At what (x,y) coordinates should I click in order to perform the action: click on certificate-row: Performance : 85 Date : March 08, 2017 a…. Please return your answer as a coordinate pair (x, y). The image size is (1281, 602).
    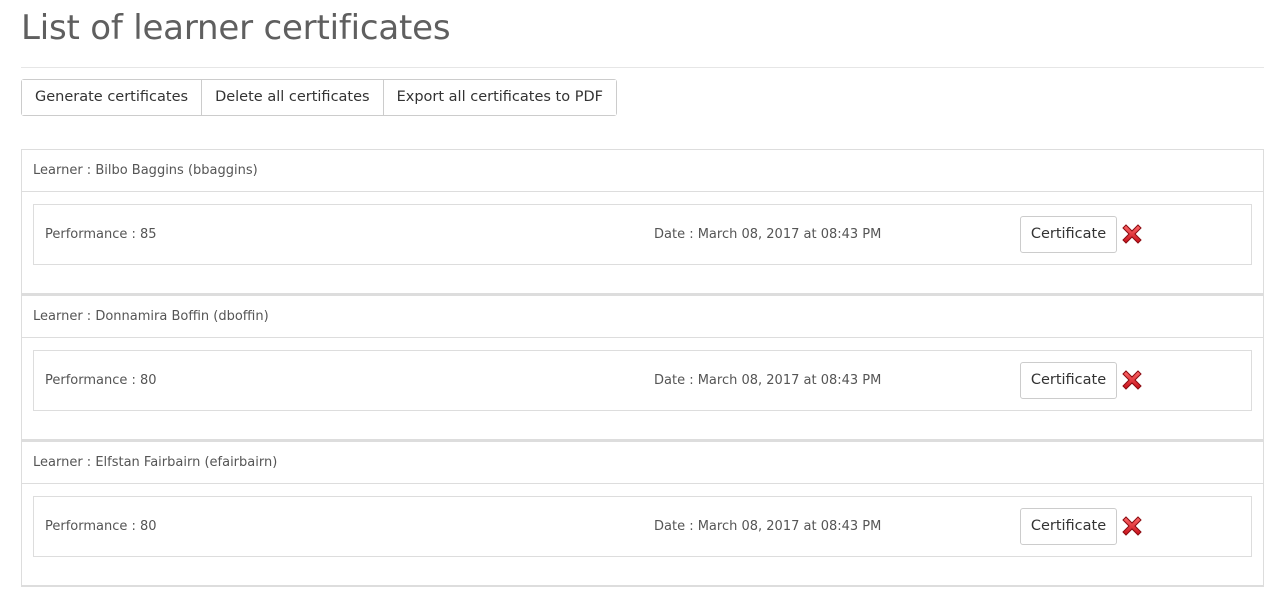
    Looking at the image, I should click on (642, 234).